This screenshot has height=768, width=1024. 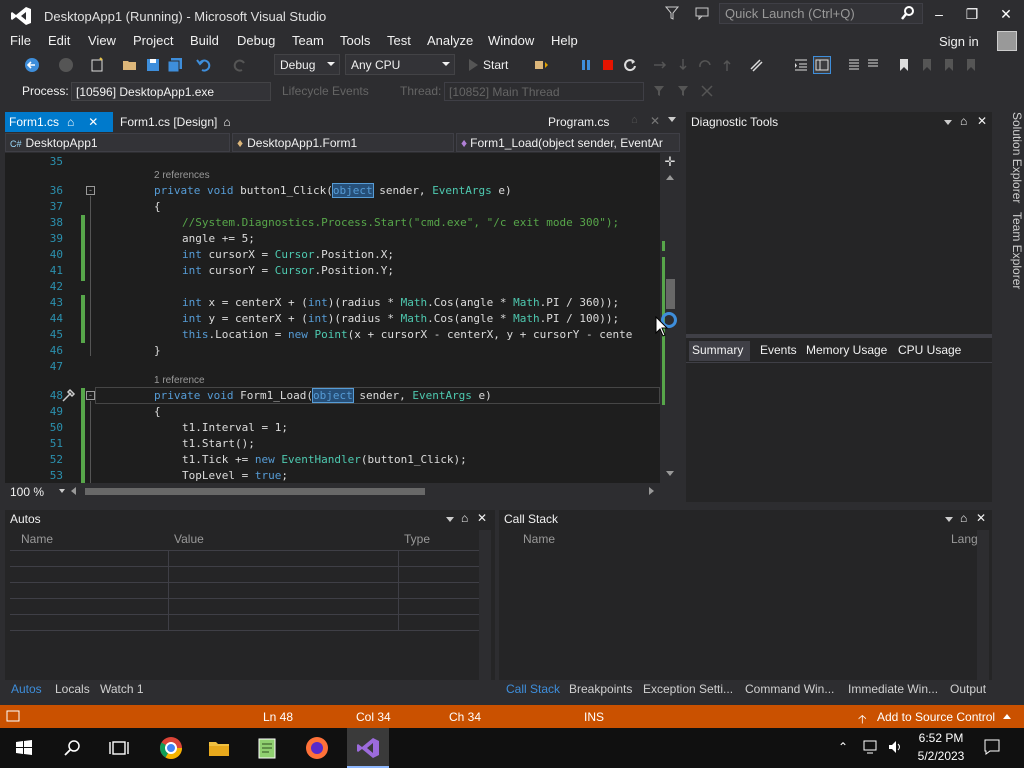 What do you see at coordinates (801, 65) in the screenshot?
I see `indent-icon` at bounding box center [801, 65].